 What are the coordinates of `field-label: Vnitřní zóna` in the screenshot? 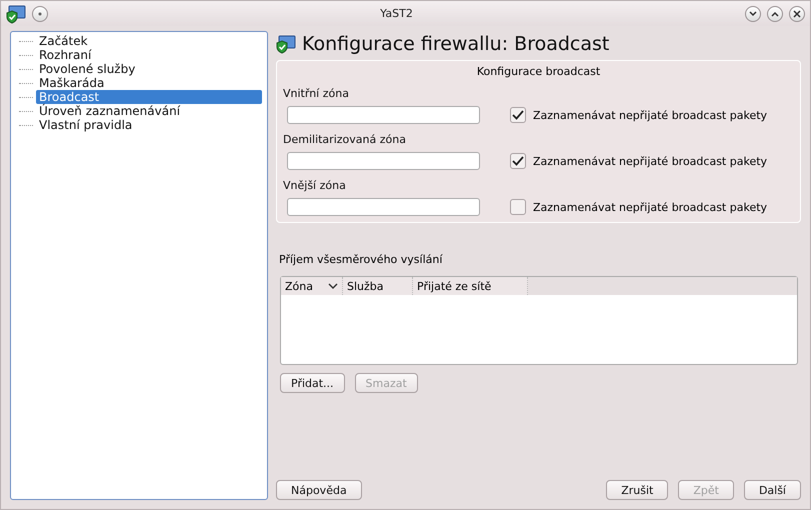 It's located at (316, 93).